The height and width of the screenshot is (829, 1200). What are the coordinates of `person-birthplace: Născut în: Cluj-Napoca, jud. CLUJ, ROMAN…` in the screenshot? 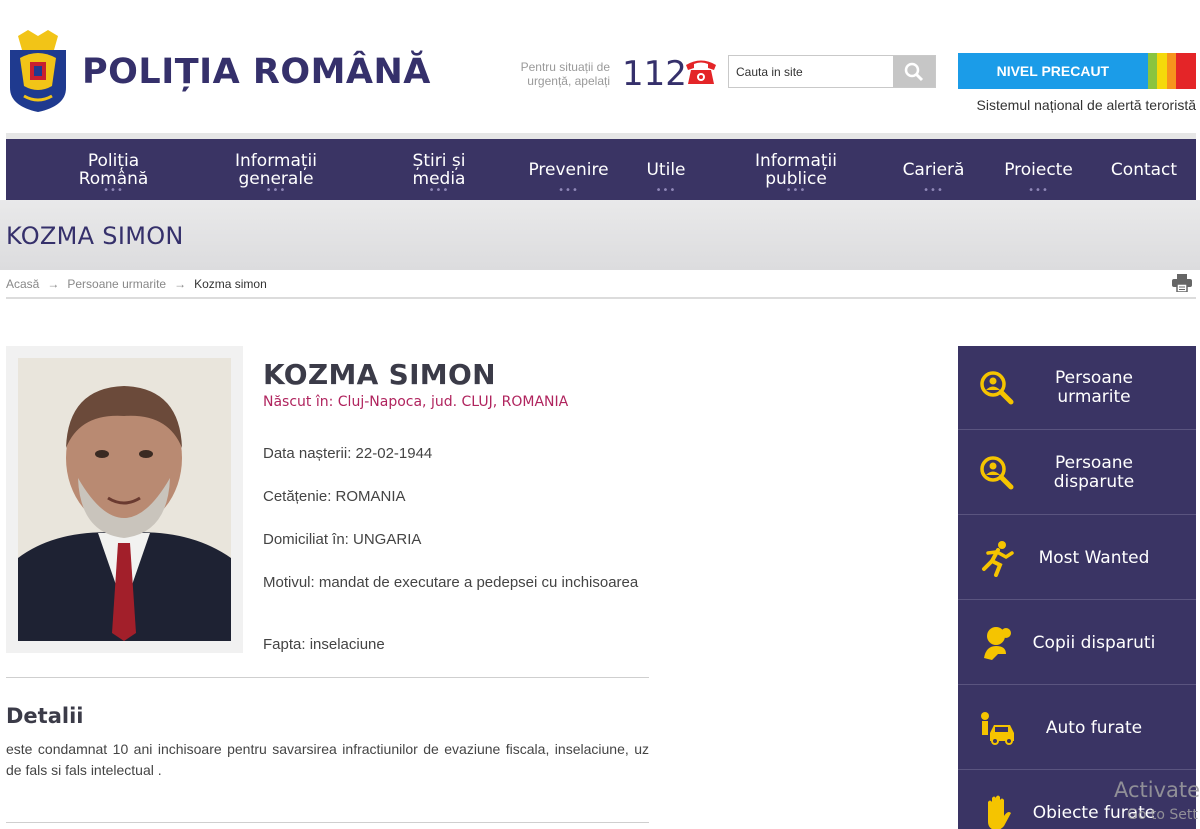 It's located at (416, 402).